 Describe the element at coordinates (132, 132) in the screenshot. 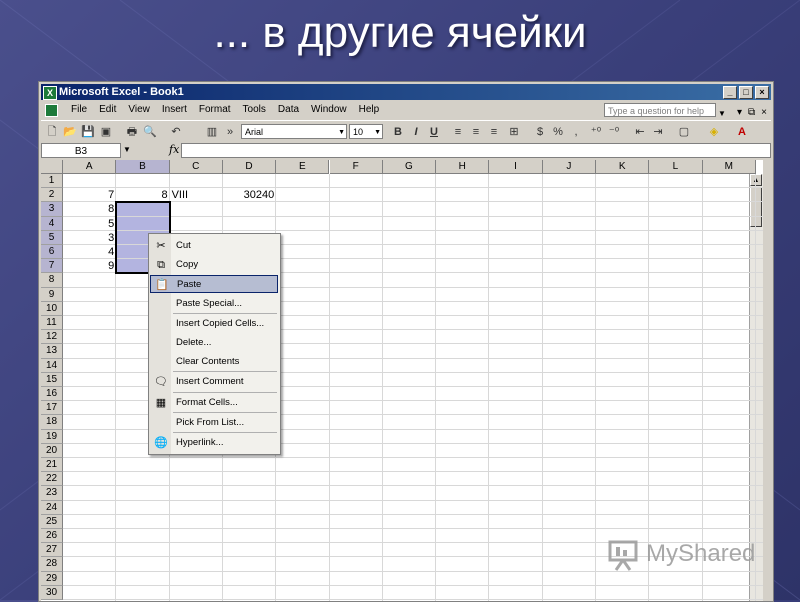

I see `print-icon: 🖶` at that location.